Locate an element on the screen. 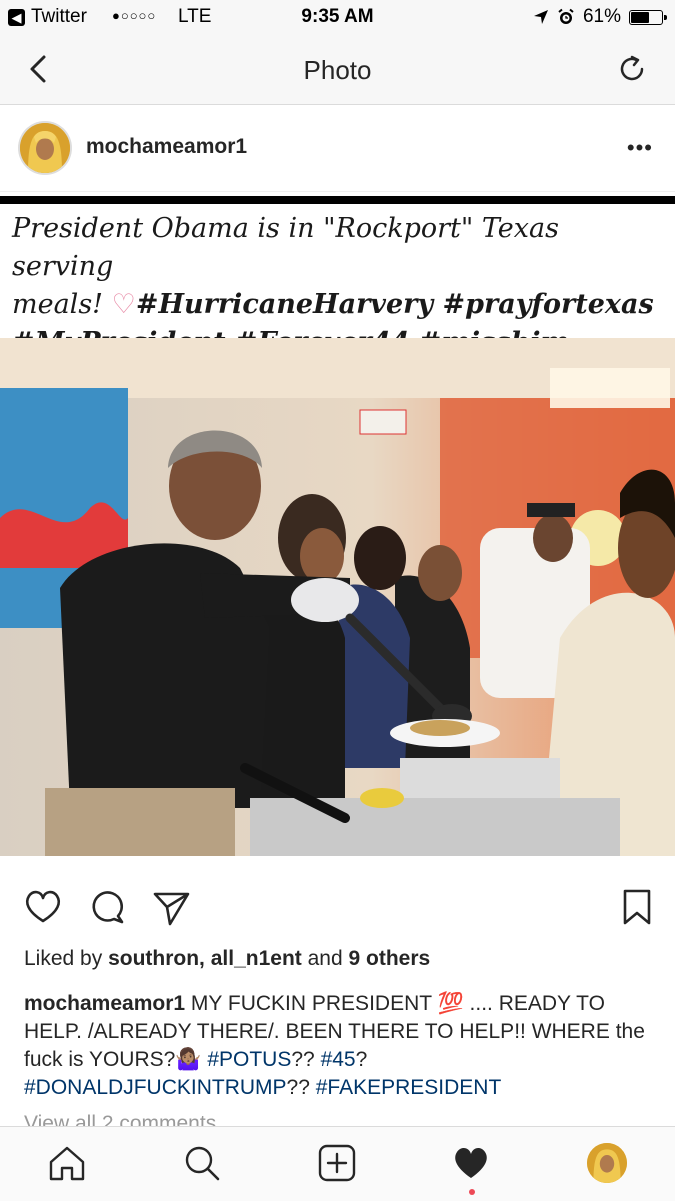  location-arrow-icon is located at coordinates (540, 17).